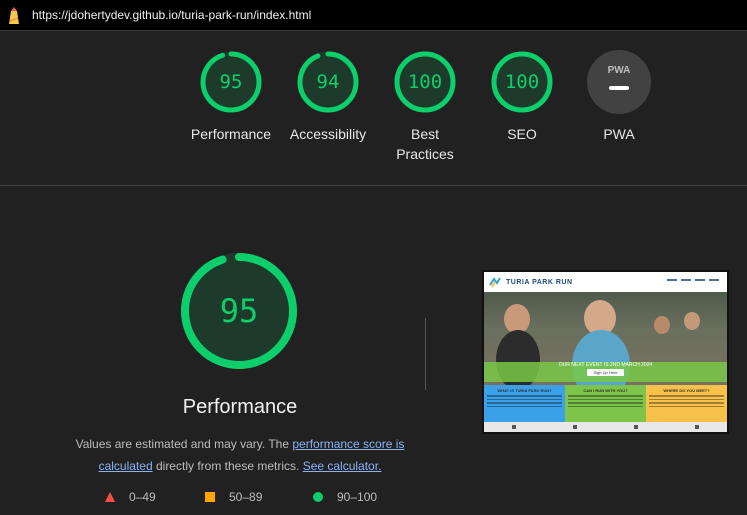 The height and width of the screenshot is (515, 747). What do you see at coordinates (342, 466) in the screenshot?
I see `see-calculator-link: See calculator.` at bounding box center [342, 466].